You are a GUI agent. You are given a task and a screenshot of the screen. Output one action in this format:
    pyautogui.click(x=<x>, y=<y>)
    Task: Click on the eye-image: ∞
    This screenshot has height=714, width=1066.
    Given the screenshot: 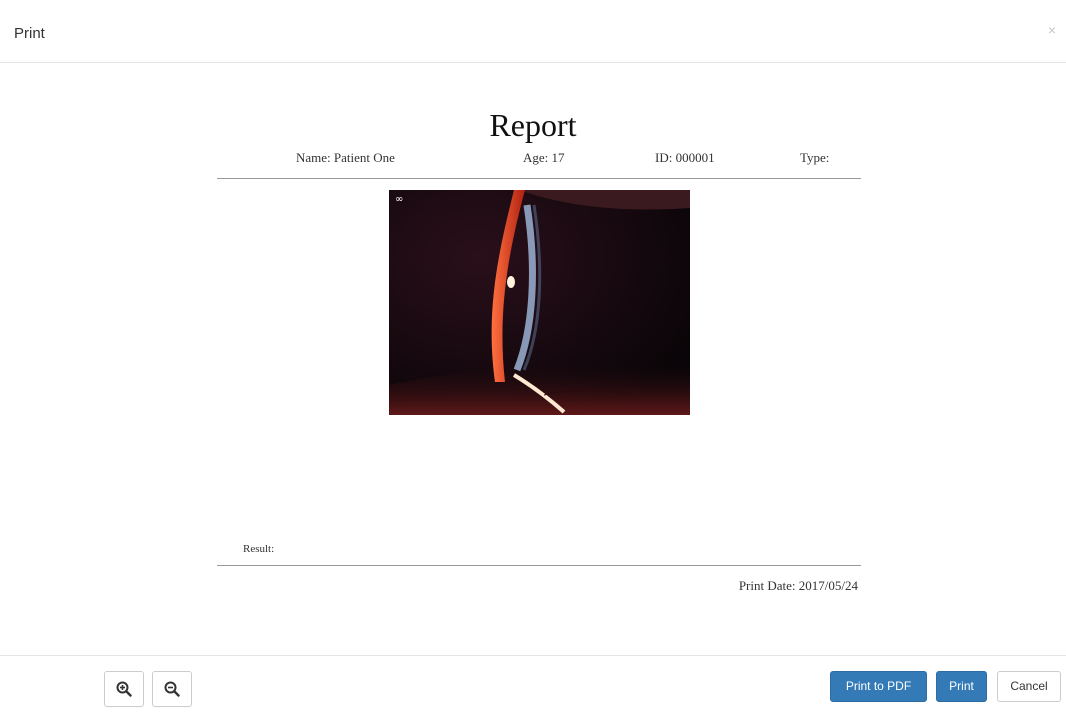 What is the action you would take?
    pyautogui.click(x=539, y=302)
    